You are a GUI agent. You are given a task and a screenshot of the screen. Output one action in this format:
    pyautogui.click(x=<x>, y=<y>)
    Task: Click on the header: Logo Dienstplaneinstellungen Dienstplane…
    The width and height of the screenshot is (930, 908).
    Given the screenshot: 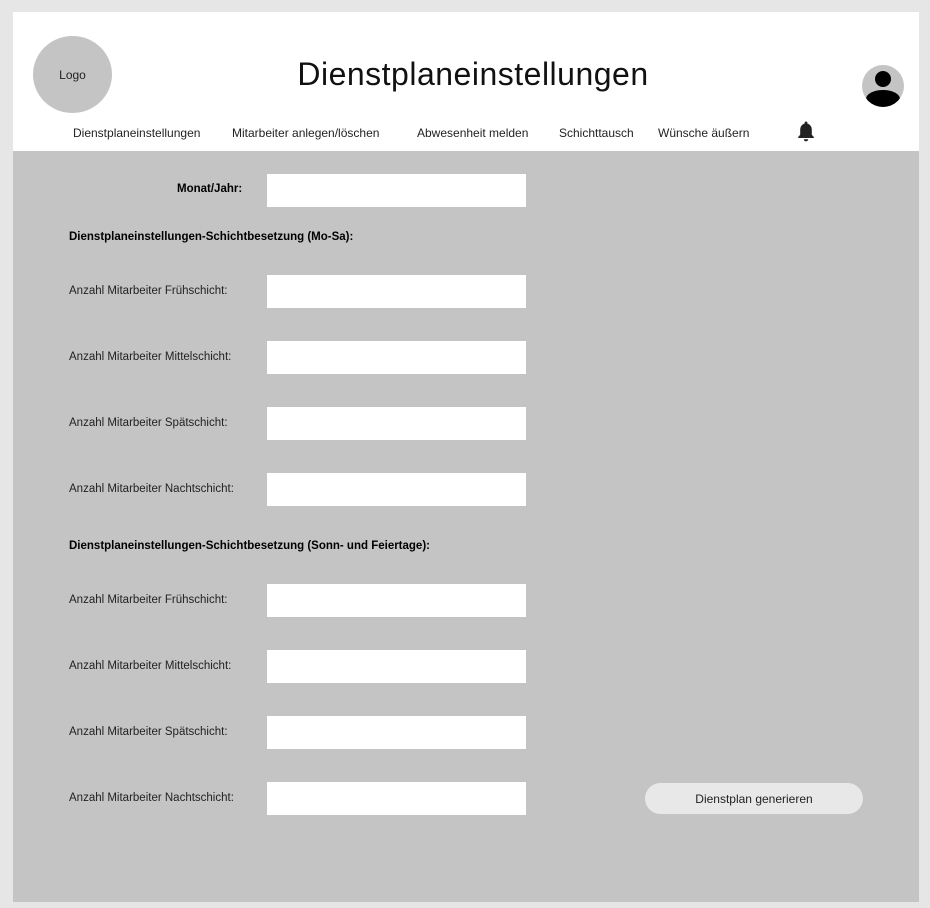 What is the action you would take?
    pyautogui.click(x=466, y=81)
    